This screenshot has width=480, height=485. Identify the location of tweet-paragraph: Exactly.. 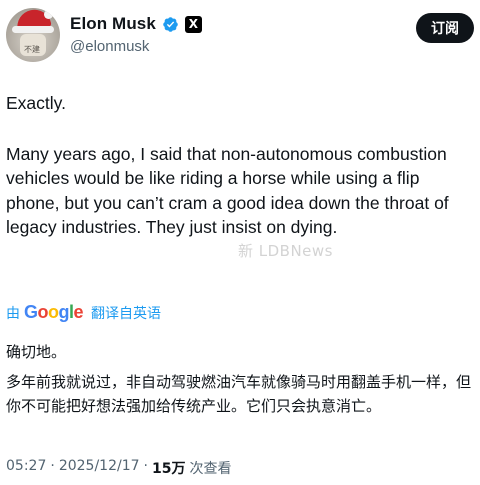
(36, 103).